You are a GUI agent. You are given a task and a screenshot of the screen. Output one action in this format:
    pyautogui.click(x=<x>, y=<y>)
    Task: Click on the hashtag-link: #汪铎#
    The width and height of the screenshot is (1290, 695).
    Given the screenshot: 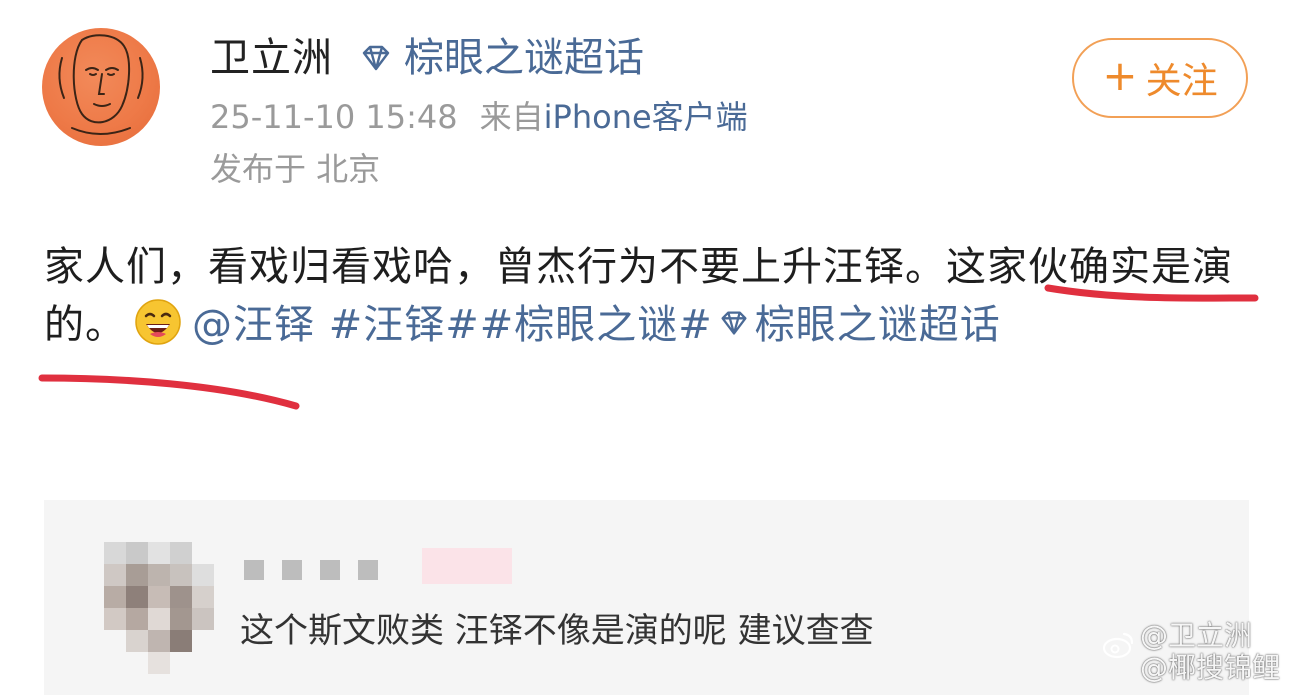 What is the action you would take?
    pyautogui.click(x=404, y=325)
    